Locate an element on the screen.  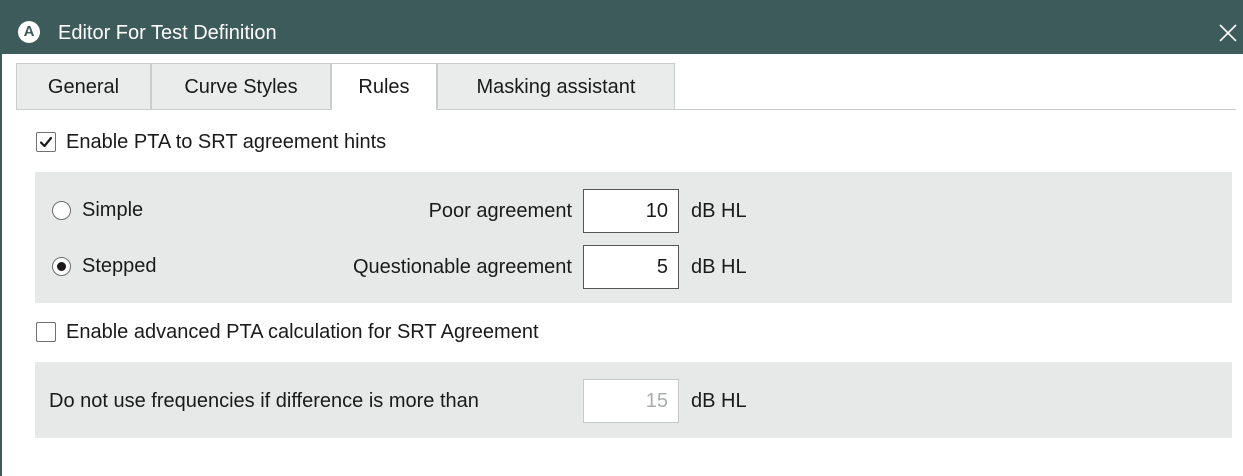
questionable-agreement-unit: dB HL is located at coordinates (719, 267).